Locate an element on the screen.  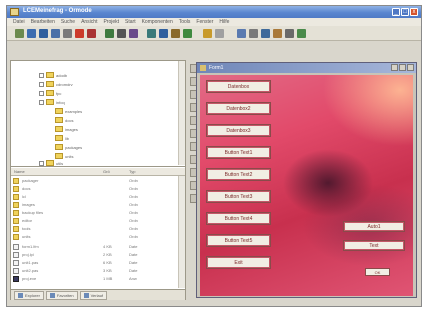
file-row: unit1.pas 6 KB Date is located at coordinates (94, 263).